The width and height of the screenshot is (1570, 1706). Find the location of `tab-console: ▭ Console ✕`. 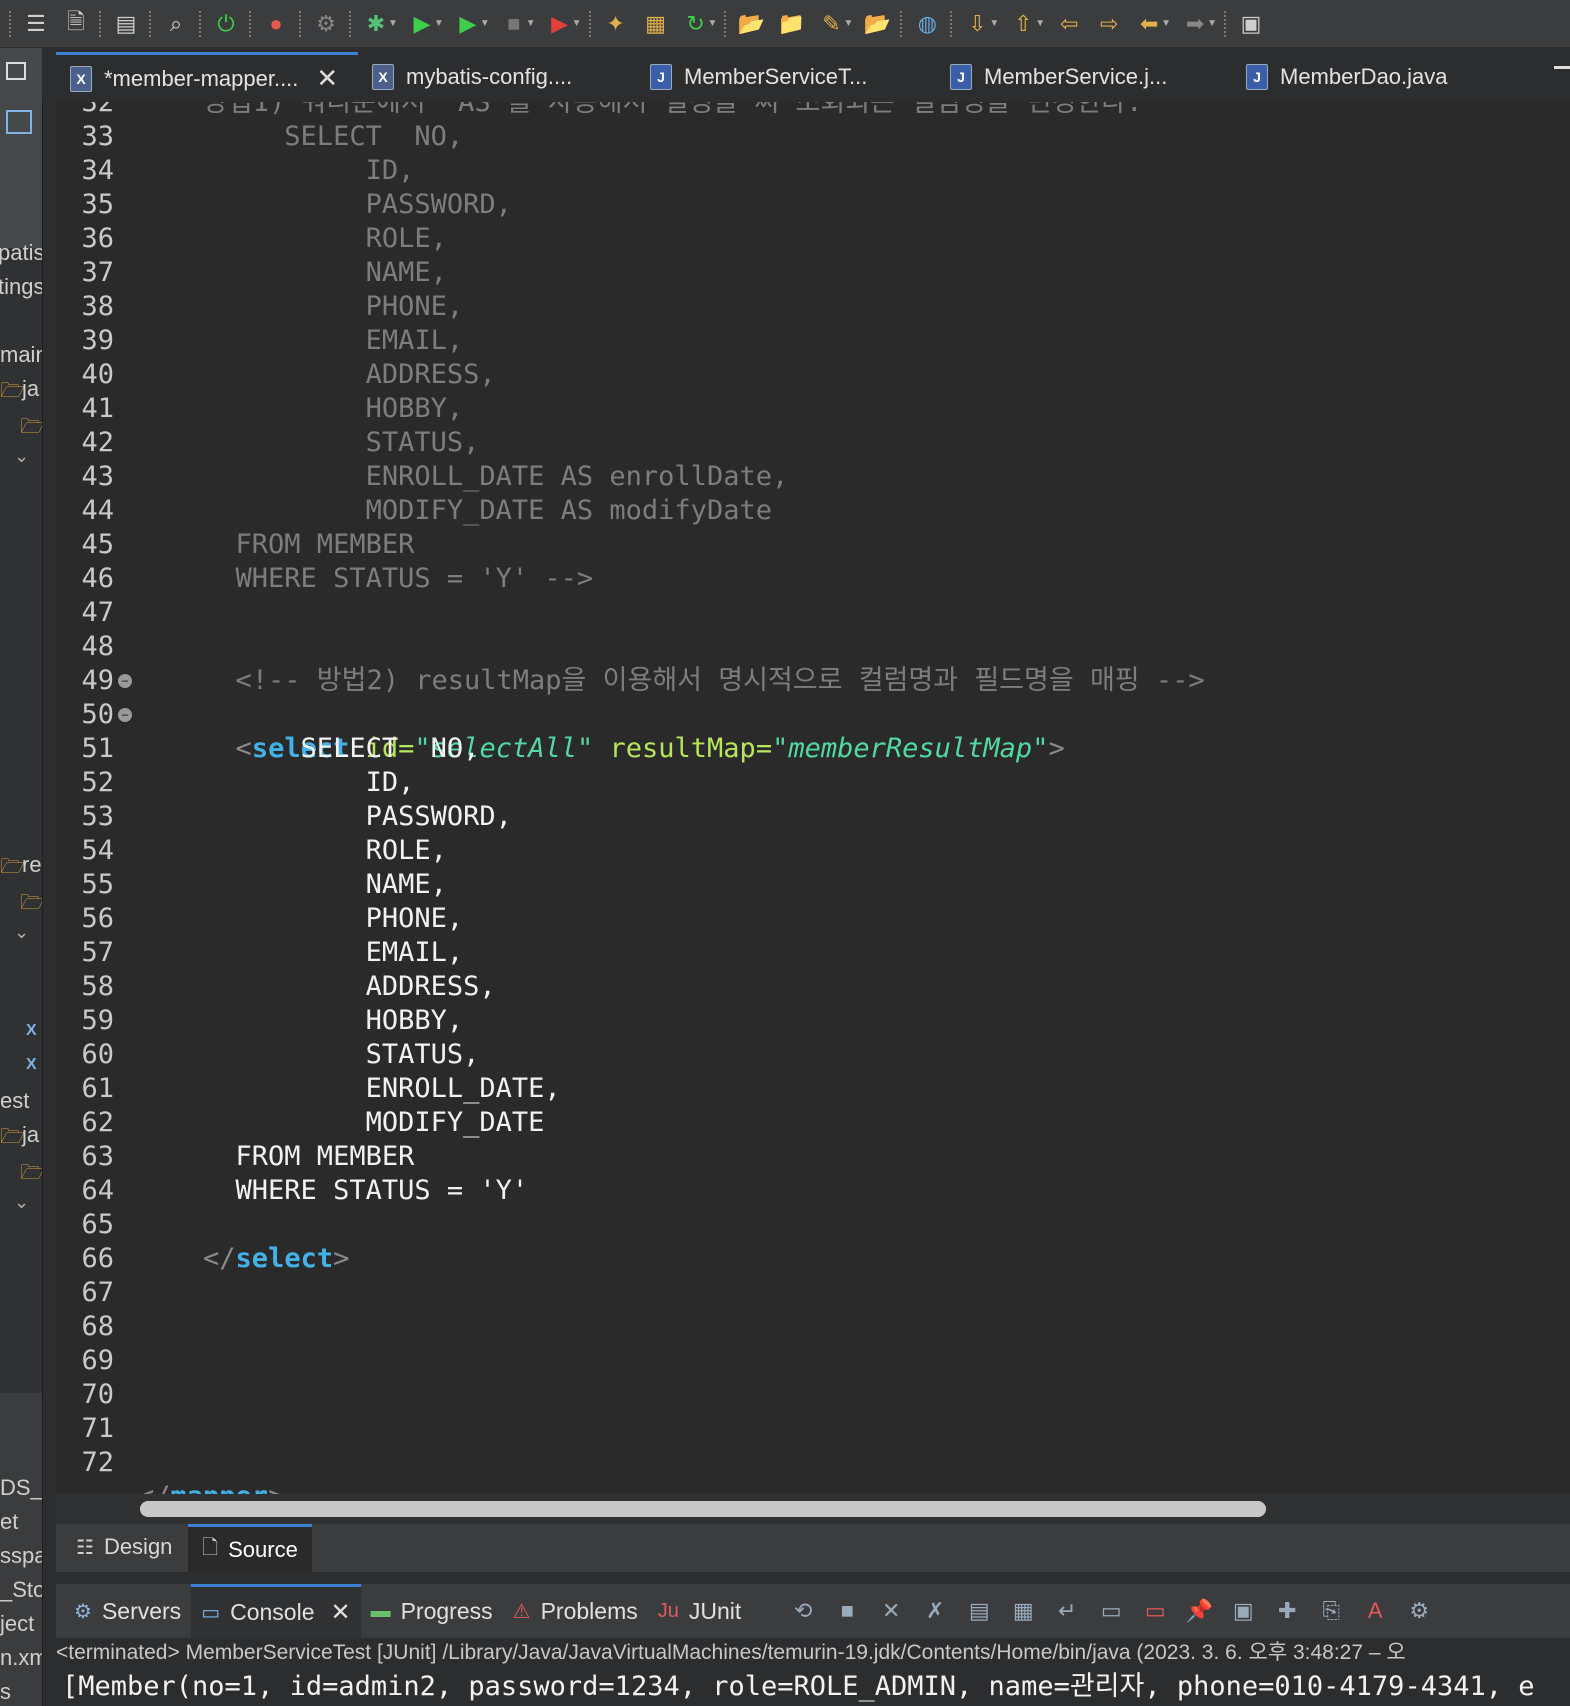

tab-console: ▭ Console ✕ is located at coordinates (276, 1611).